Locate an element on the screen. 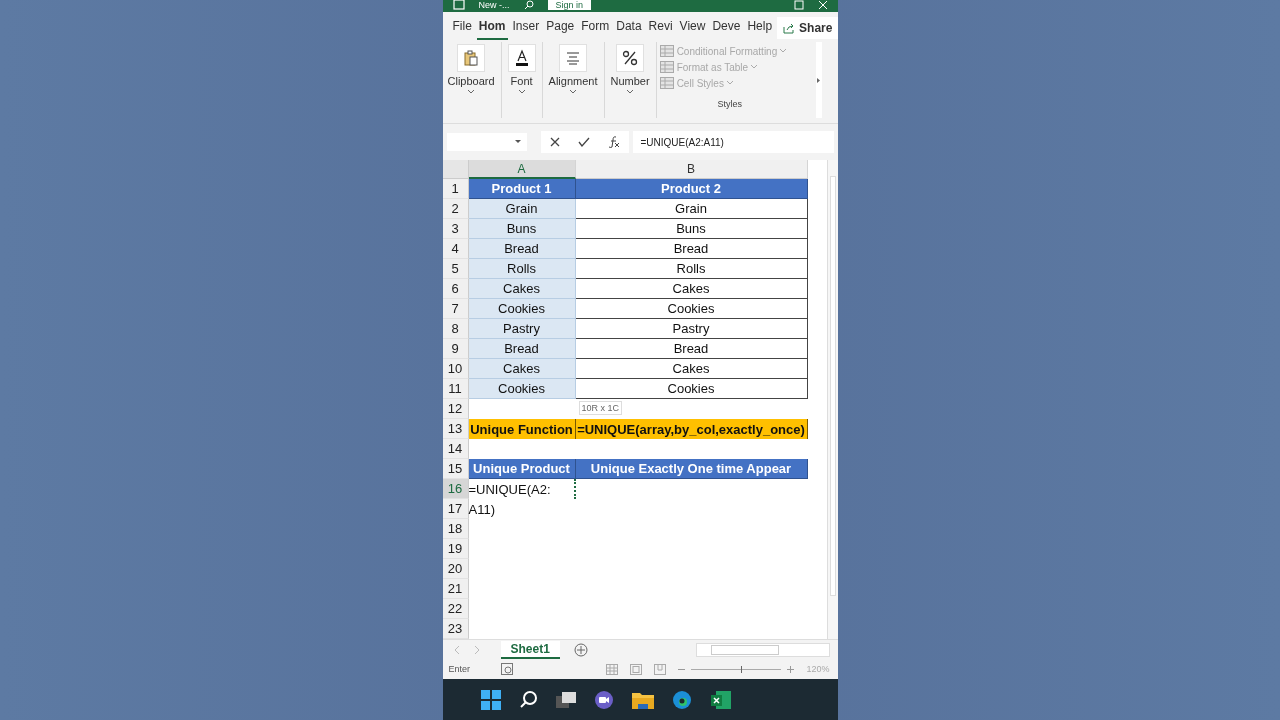  sign-in-button: Sign in is located at coordinates (569, 5).